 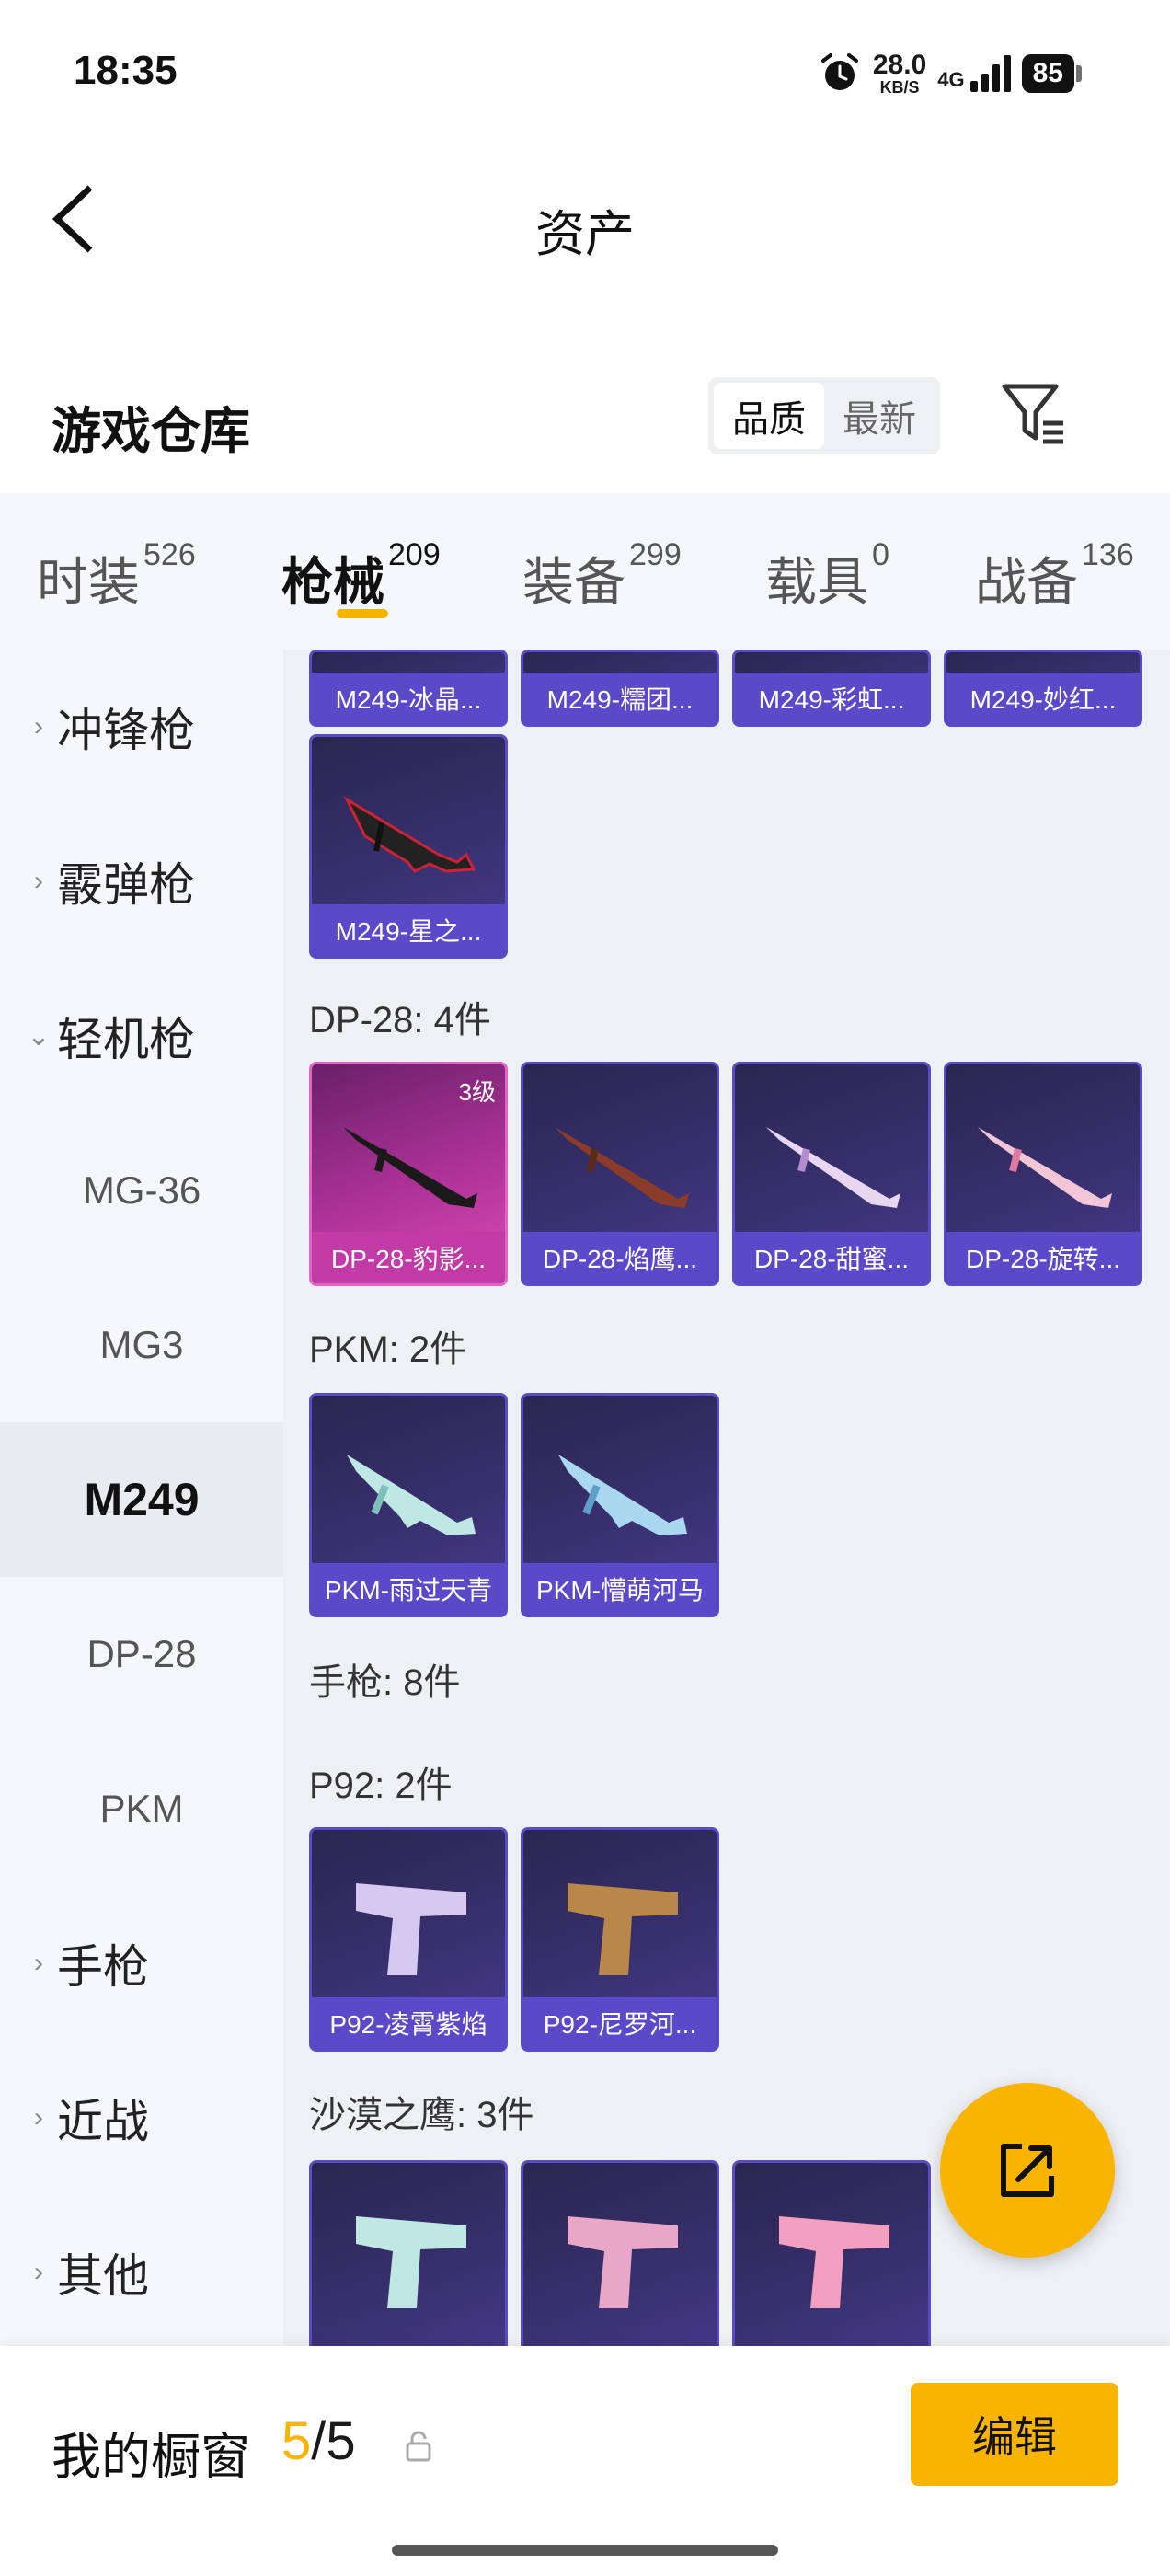 What do you see at coordinates (418, 2446) in the screenshot?
I see `lock-icon` at bounding box center [418, 2446].